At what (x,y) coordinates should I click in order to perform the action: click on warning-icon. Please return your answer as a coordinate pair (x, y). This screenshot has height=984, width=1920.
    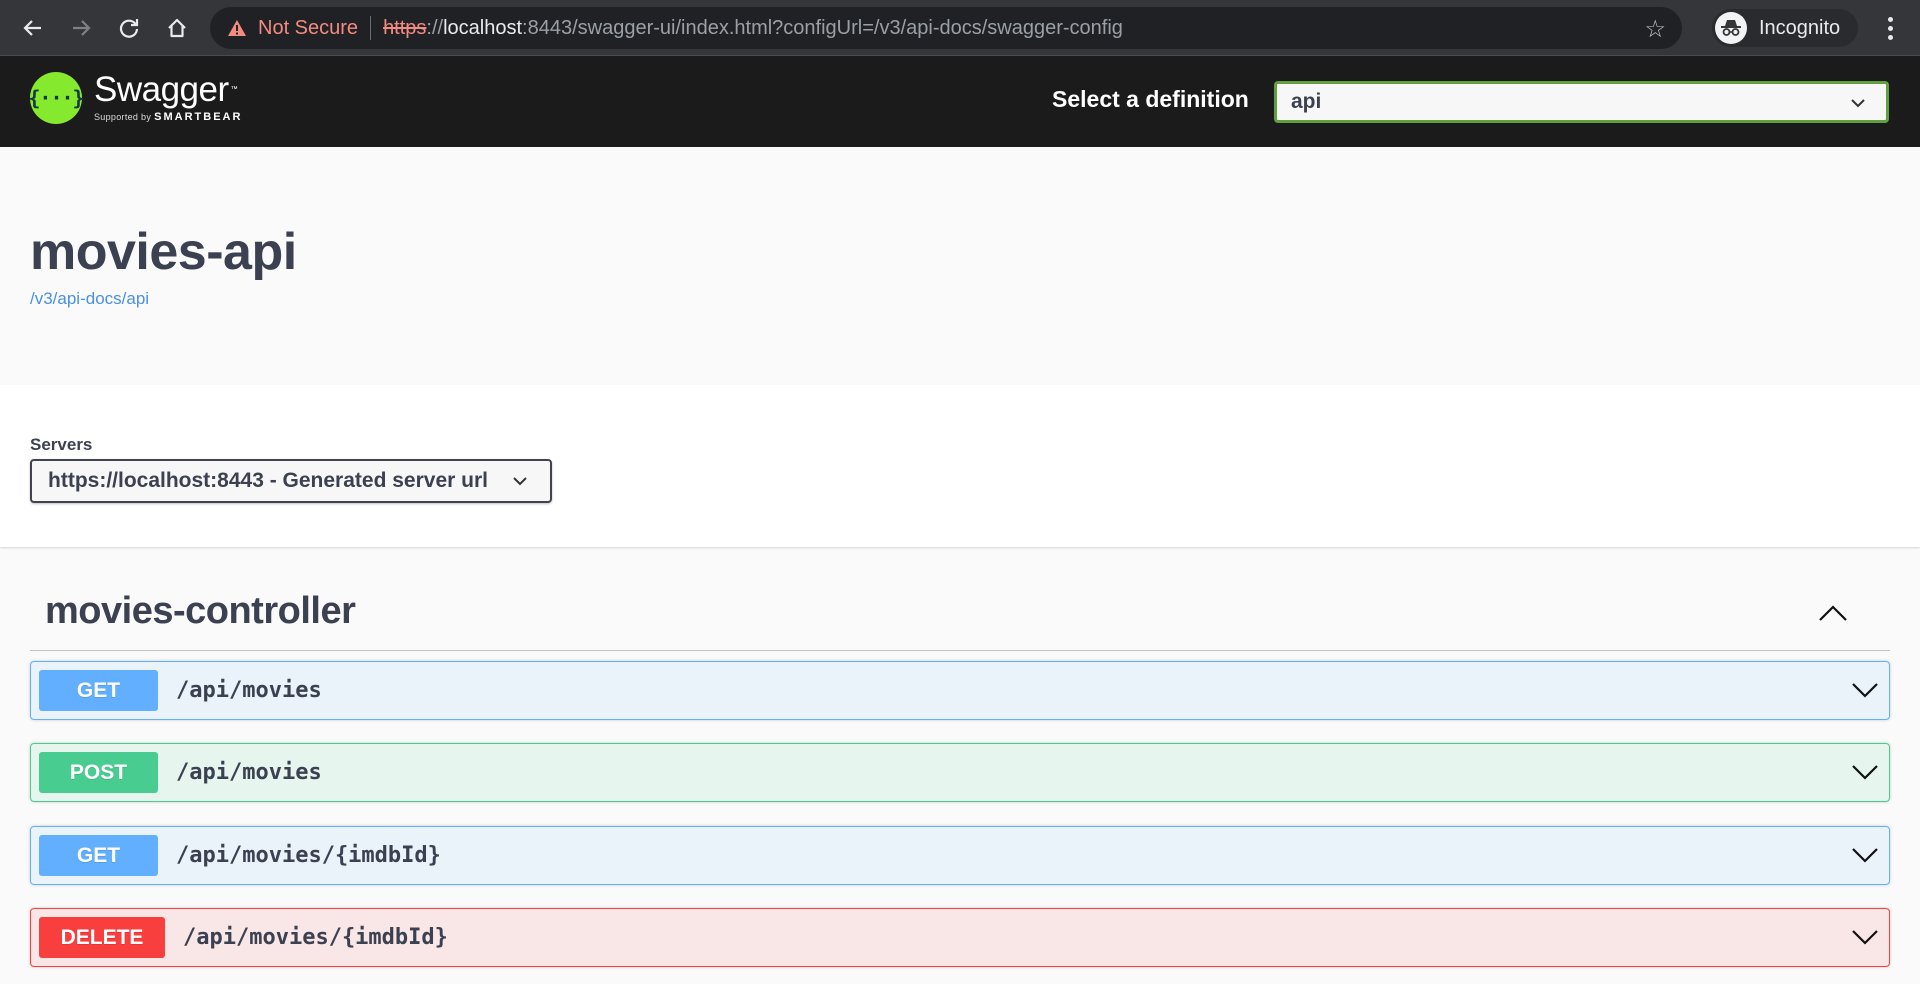
    Looking at the image, I should click on (237, 28).